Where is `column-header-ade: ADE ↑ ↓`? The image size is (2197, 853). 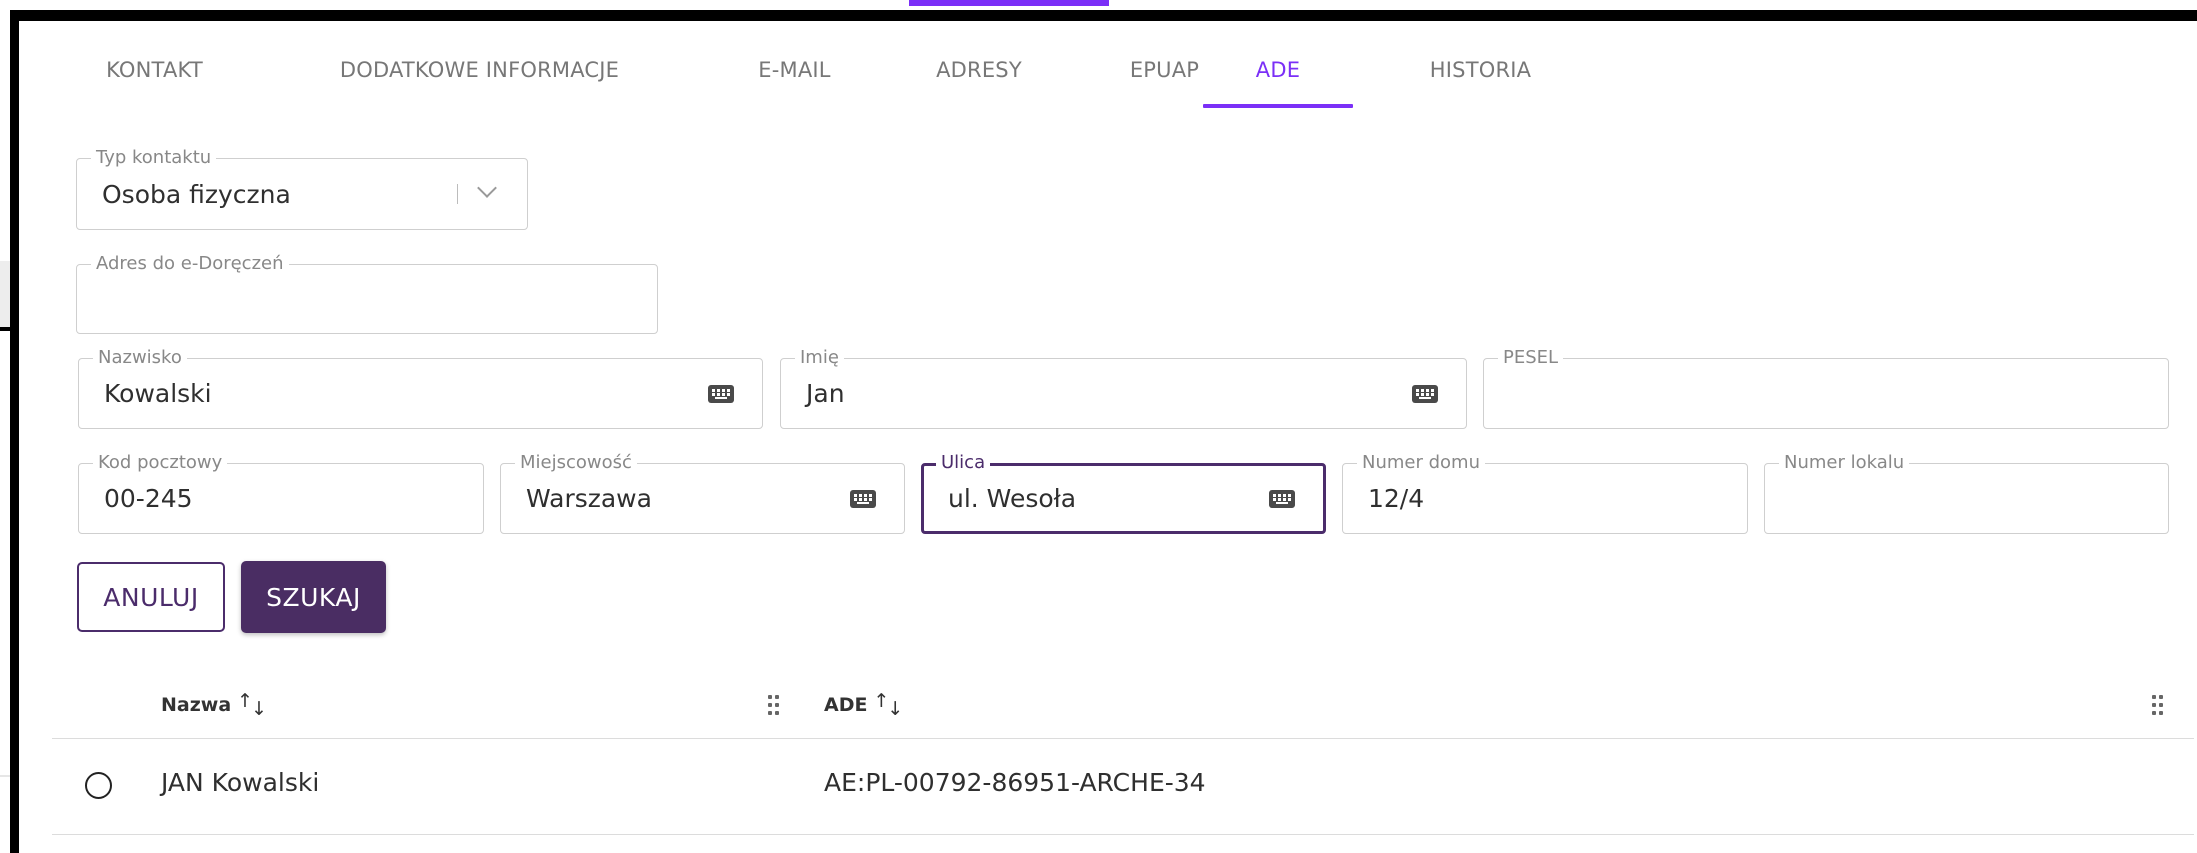 column-header-ade: ADE ↑ ↓ is located at coordinates (863, 705).